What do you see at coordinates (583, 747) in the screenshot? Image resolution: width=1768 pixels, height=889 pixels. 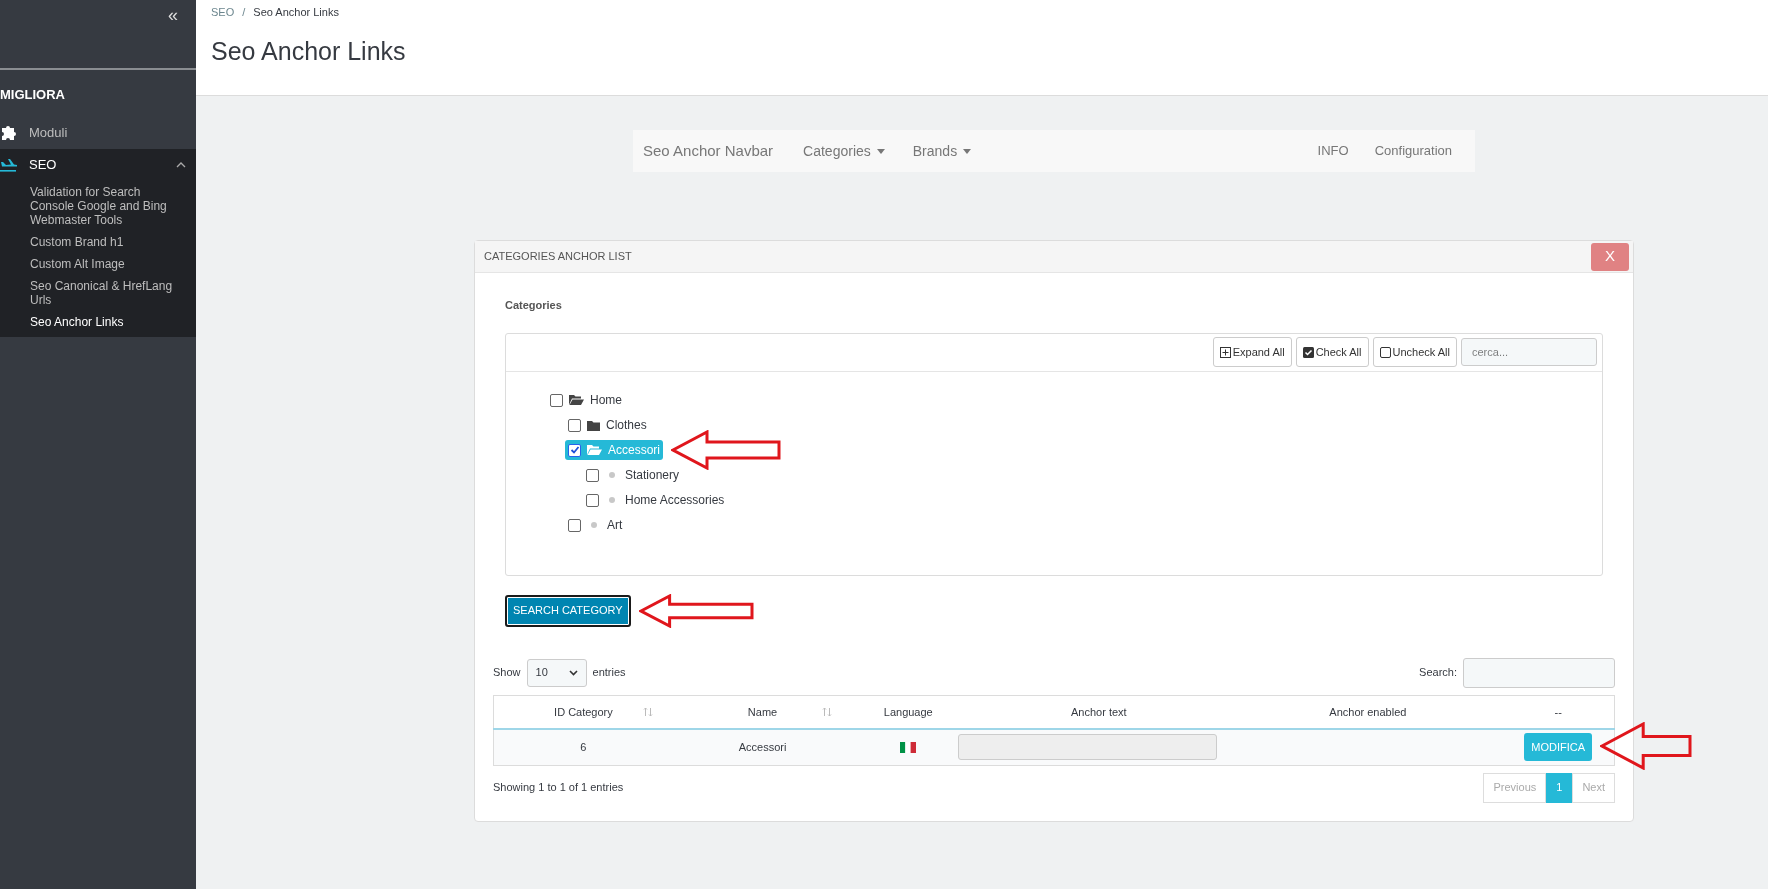 I see `table-cell: 6` at bounding box center [583, 747].